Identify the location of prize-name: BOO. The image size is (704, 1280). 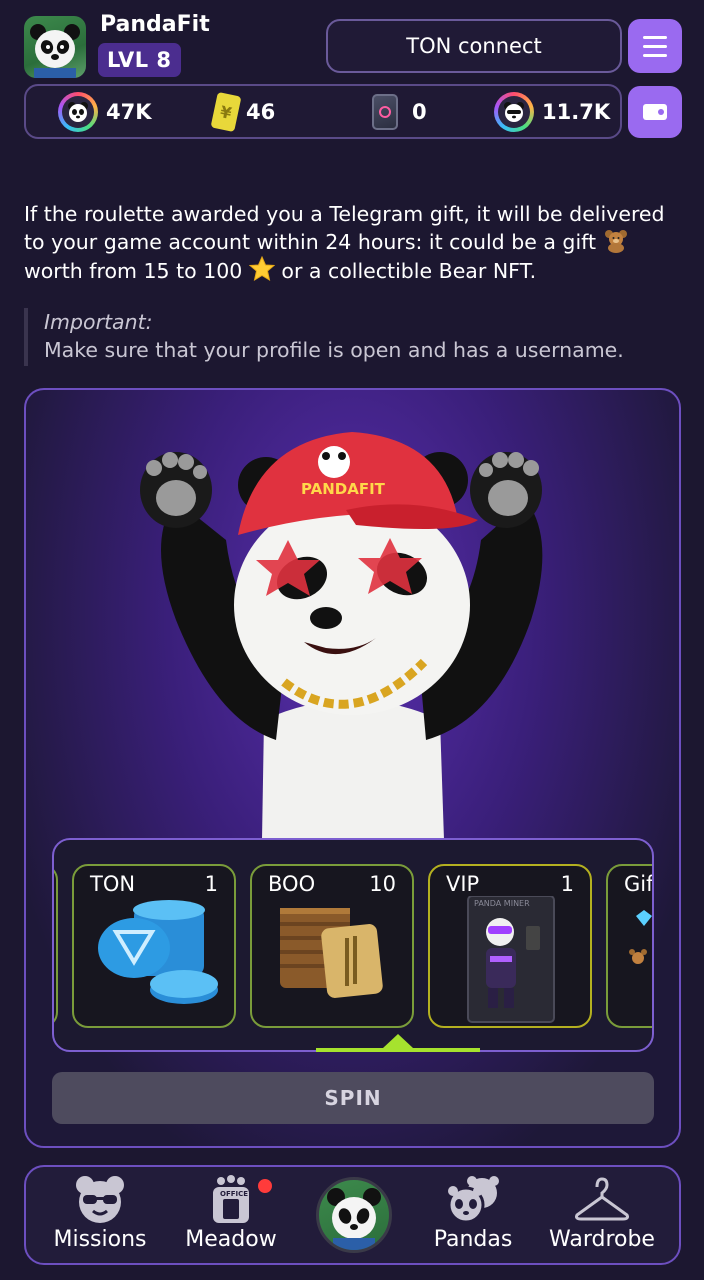
(292, 884).